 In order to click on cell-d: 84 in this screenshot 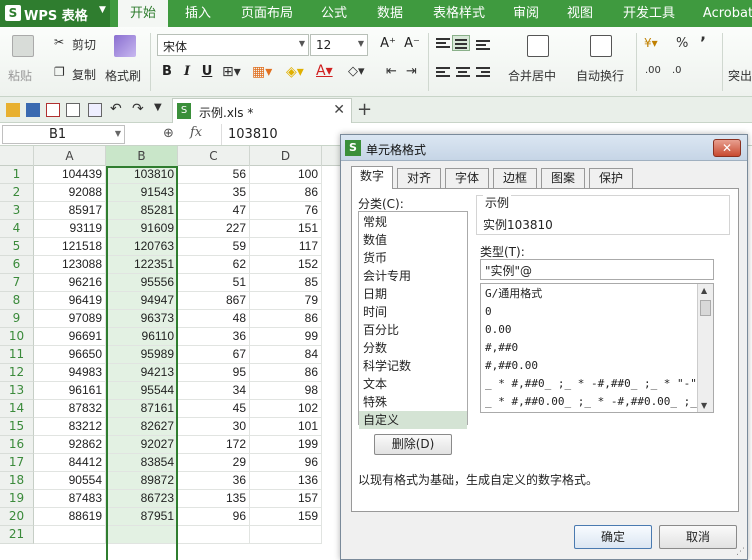, I will do `click(286, 355)`.